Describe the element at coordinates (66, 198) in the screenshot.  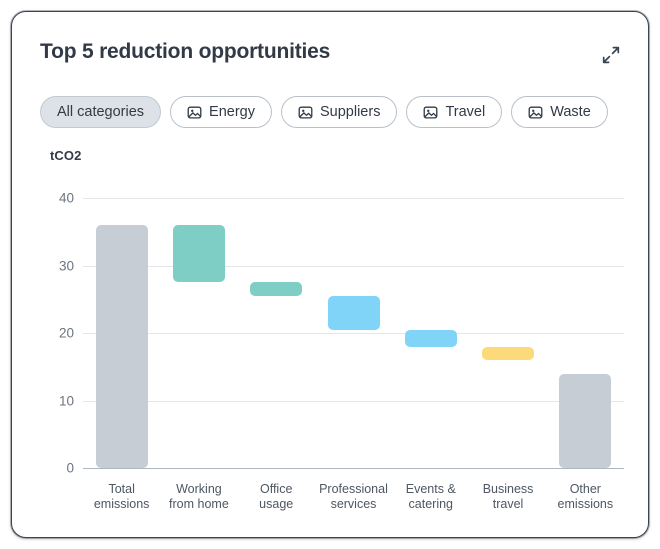
I see `y-tick-label: 40` at that location.